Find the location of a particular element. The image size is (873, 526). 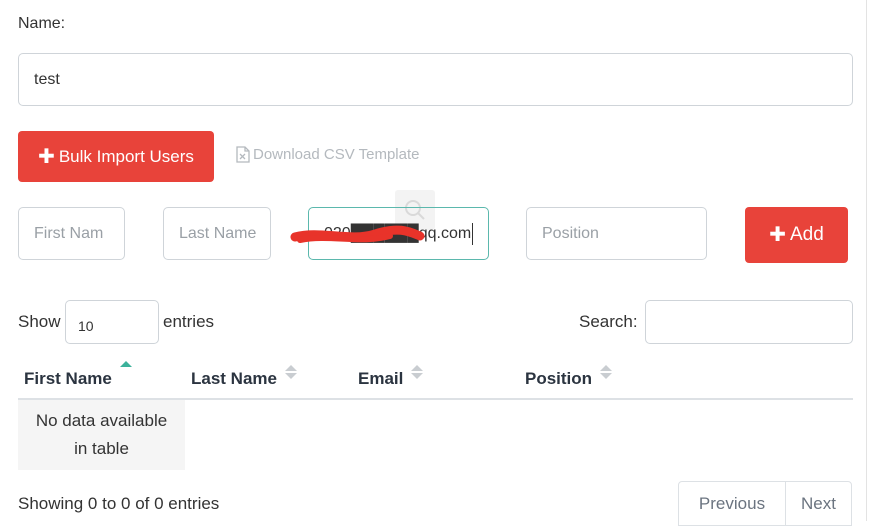

previous-label: Previous is located at coordinates (732, 503).